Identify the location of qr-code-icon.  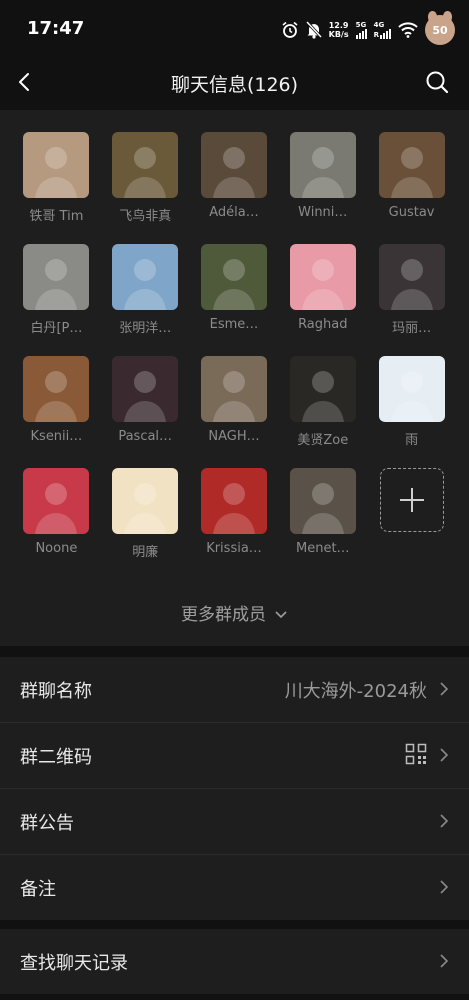
(416, 754).